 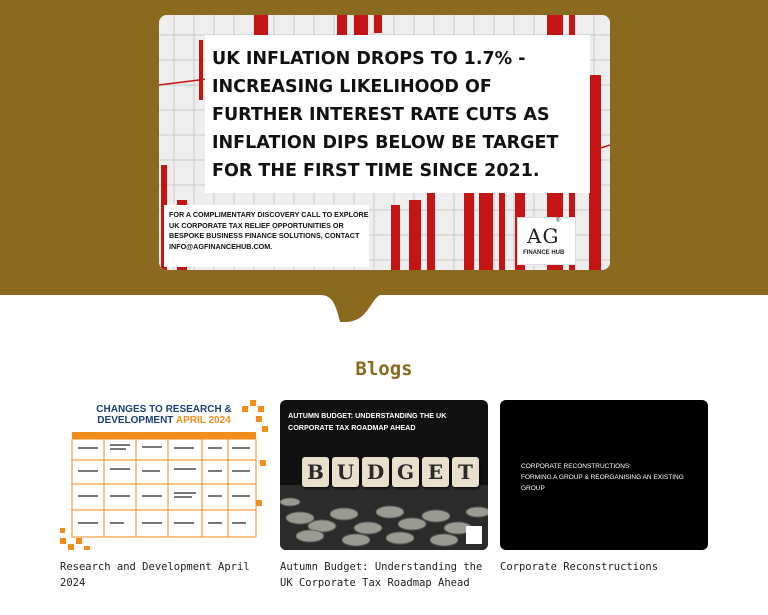 I want to click on blog-card-title: Corporate Reconstructions, so click(x=604, y=567).